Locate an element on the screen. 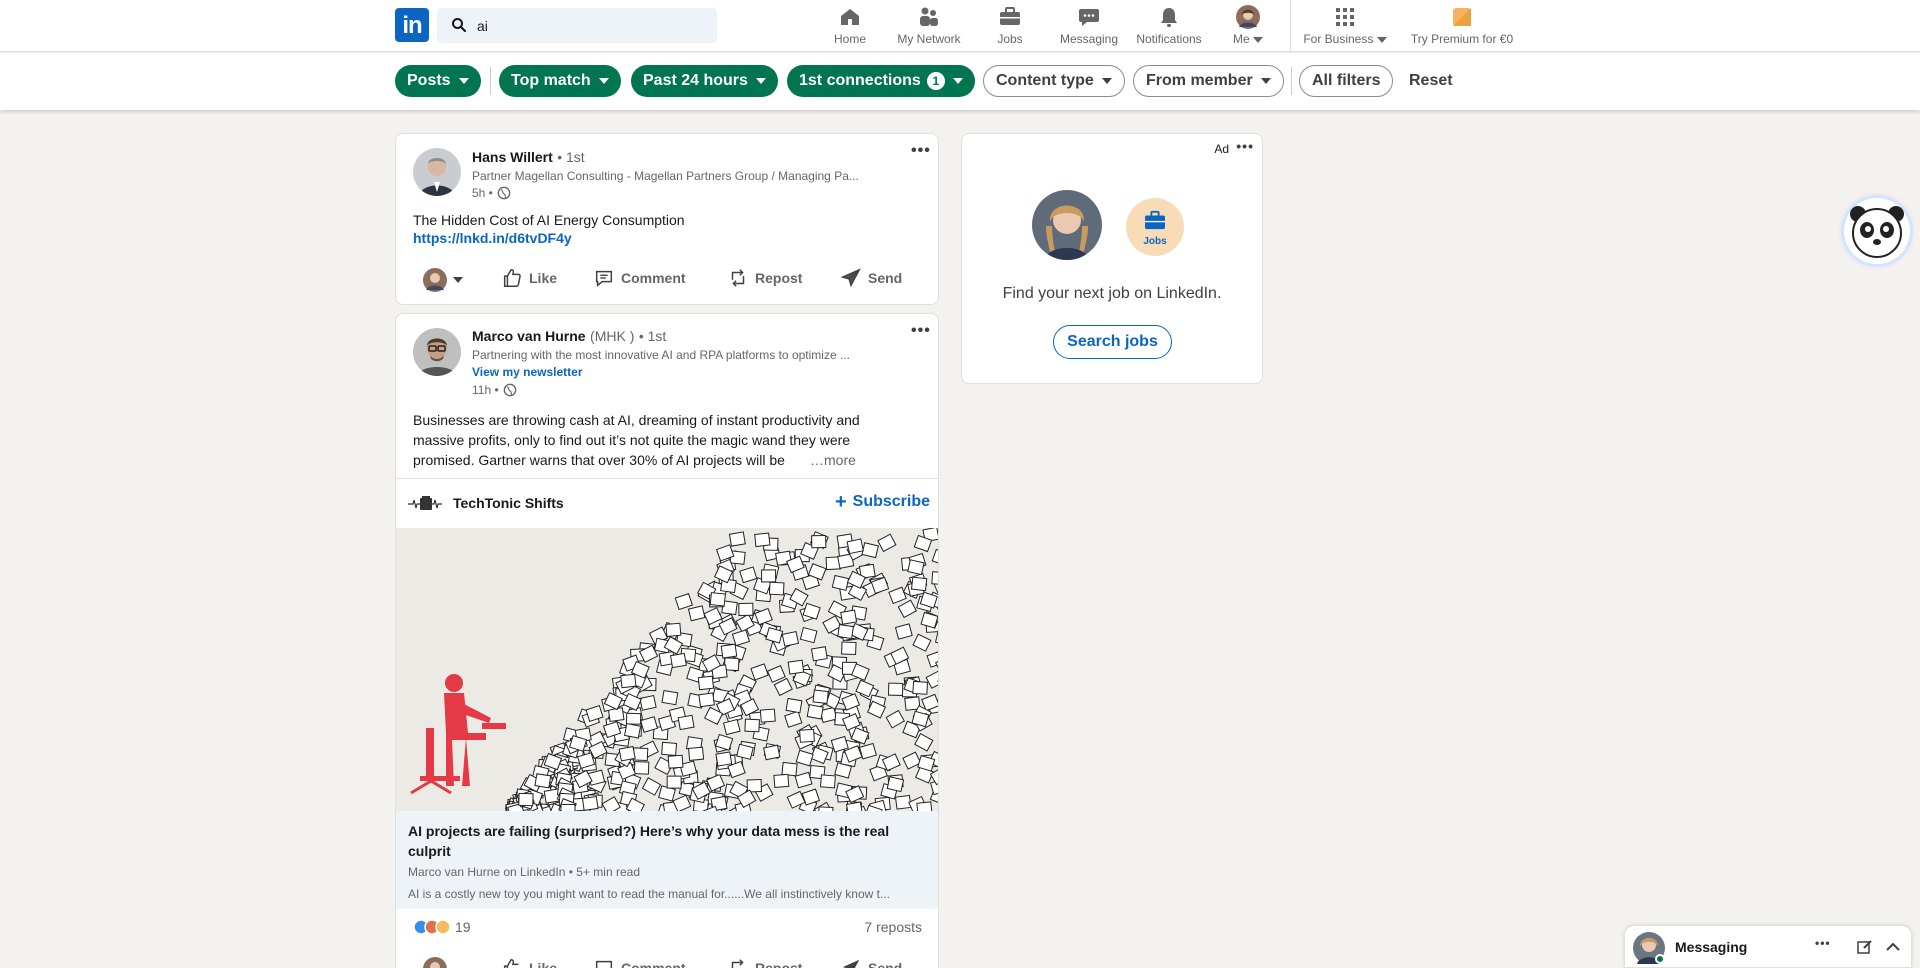 The height and width of the screenshot is (968, 1920). chevron-up-icon is located at coordinates (1893, 947).